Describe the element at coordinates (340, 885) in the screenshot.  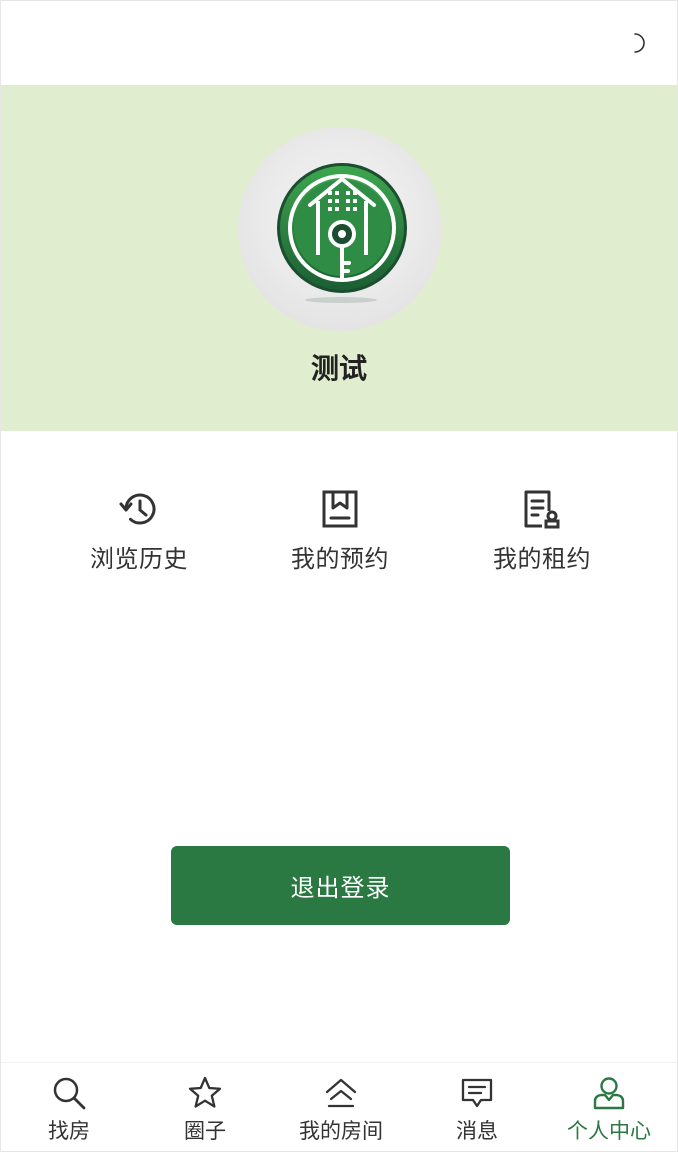
I see `logout-button: 退出登录` at that location.